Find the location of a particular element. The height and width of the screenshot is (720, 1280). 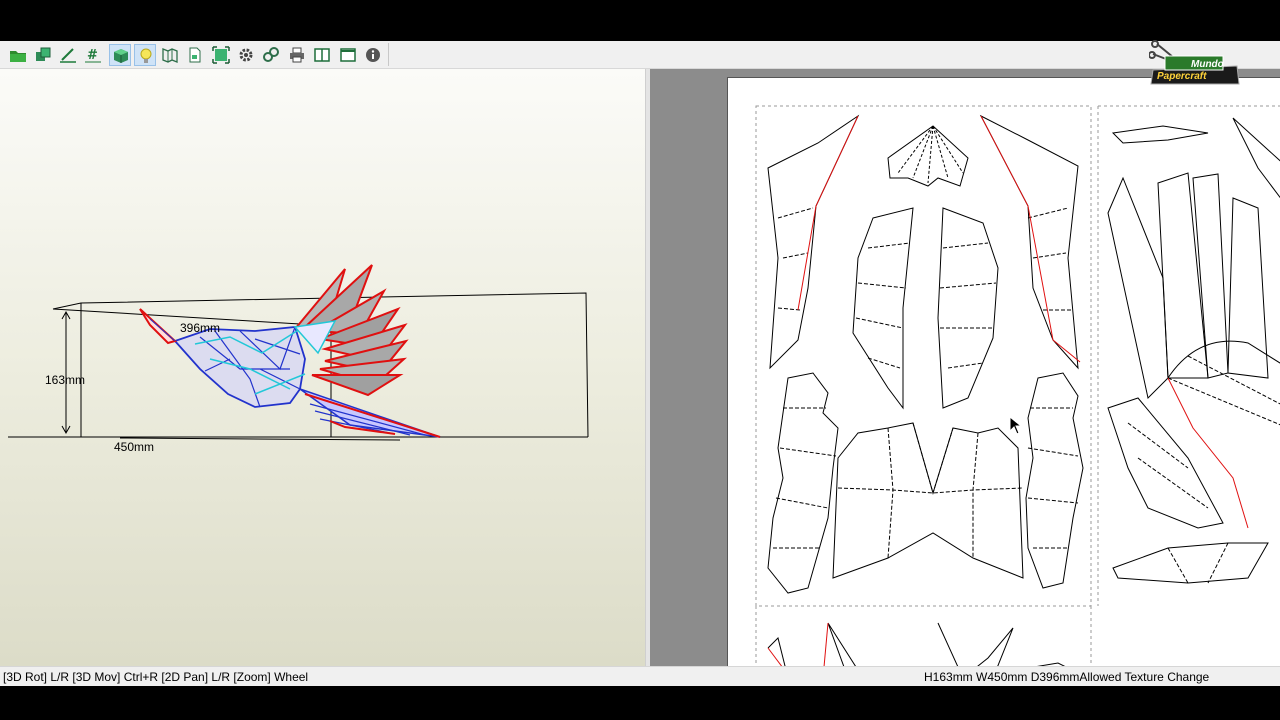

window-icon is located at coordinates (348, 55).